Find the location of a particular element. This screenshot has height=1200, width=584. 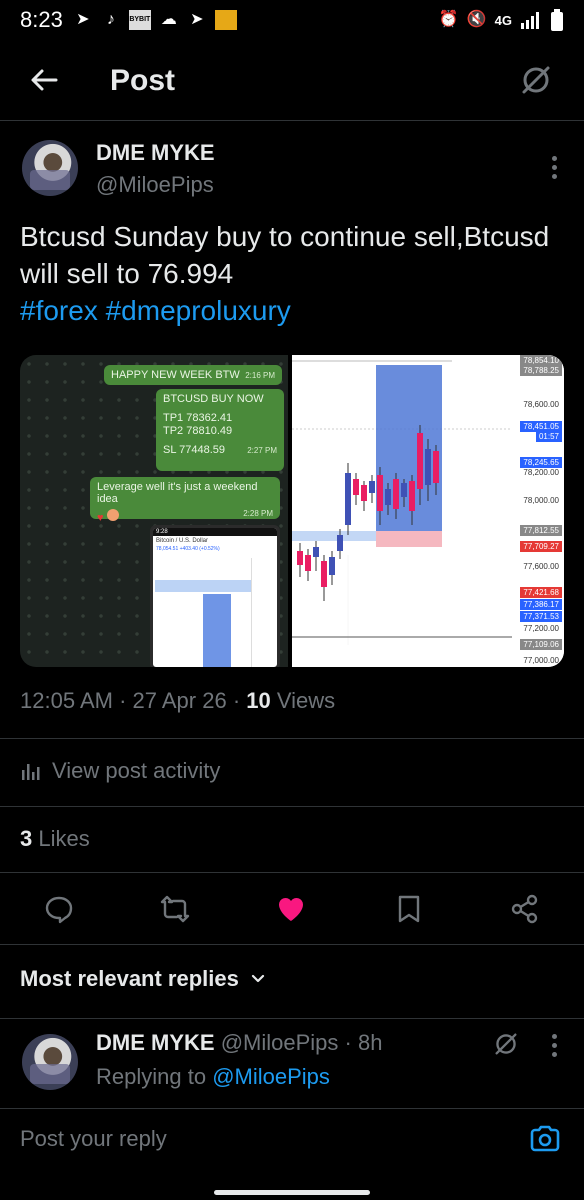

network-type: 4G is located at coordinates (503, 20).